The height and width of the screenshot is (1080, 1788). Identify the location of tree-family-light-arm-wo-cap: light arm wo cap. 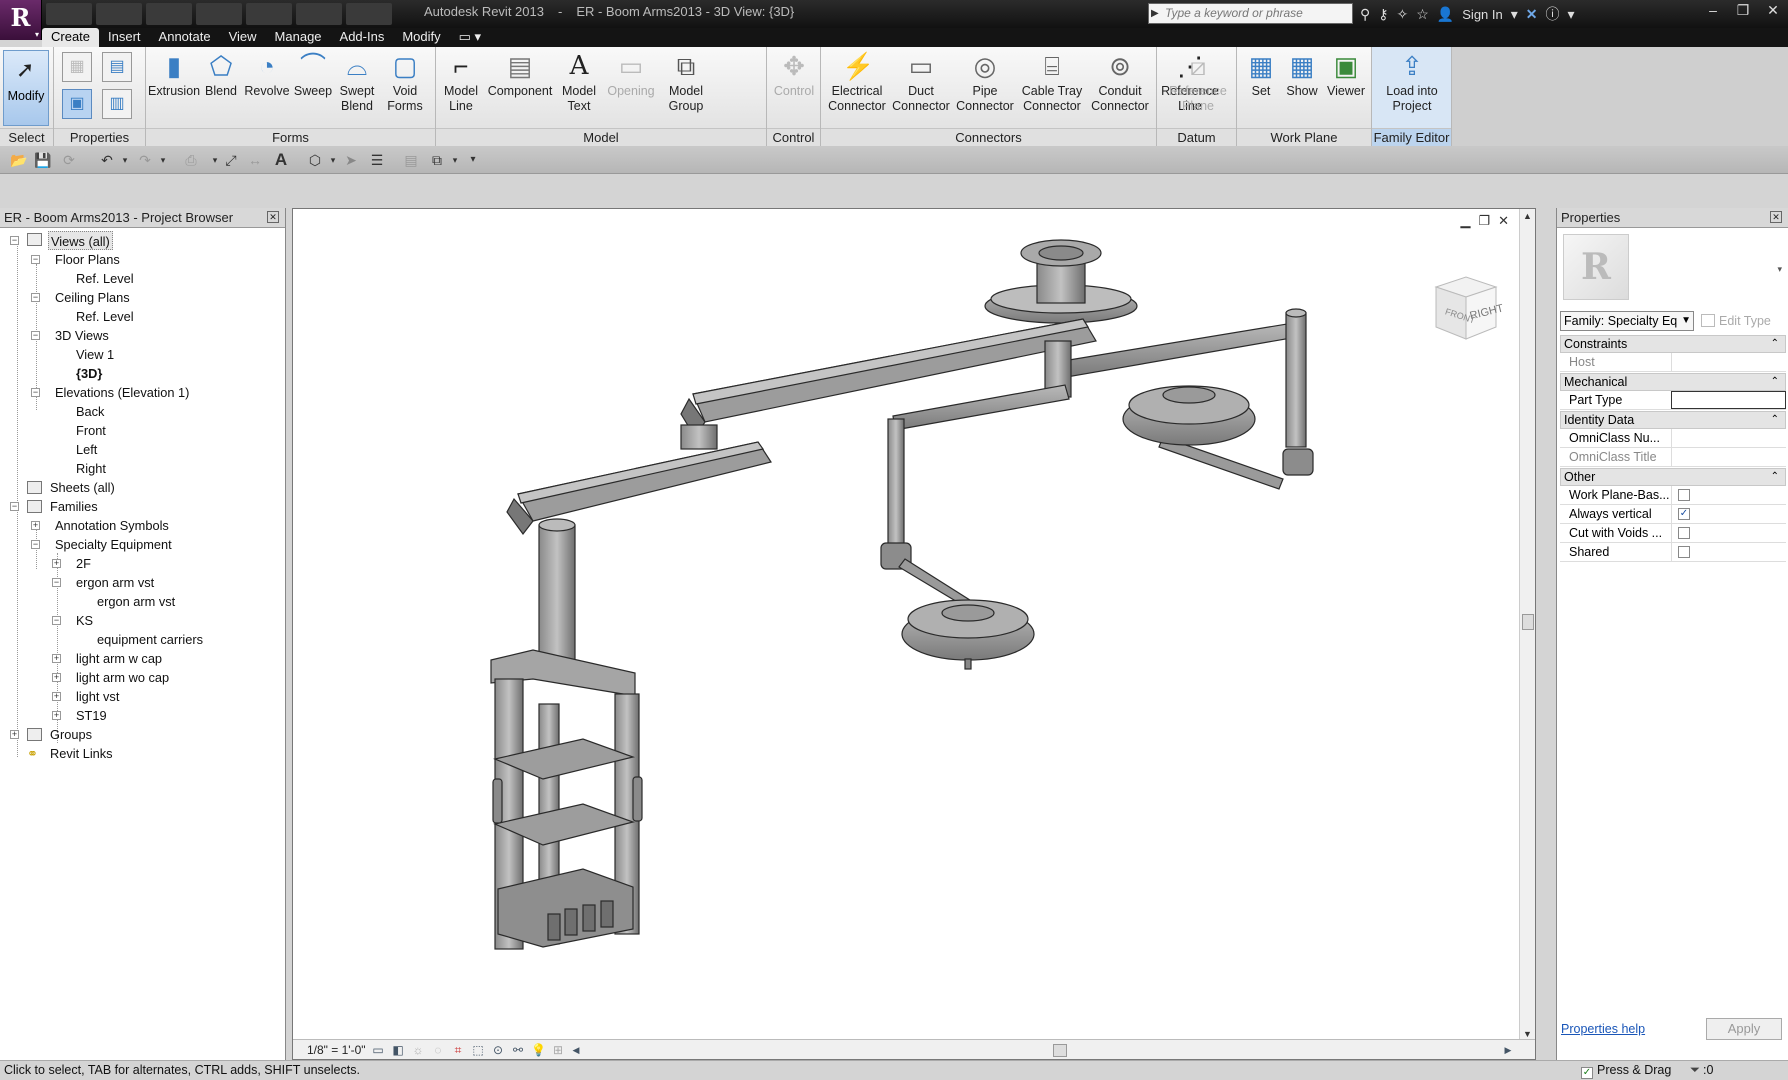
(122, 677).